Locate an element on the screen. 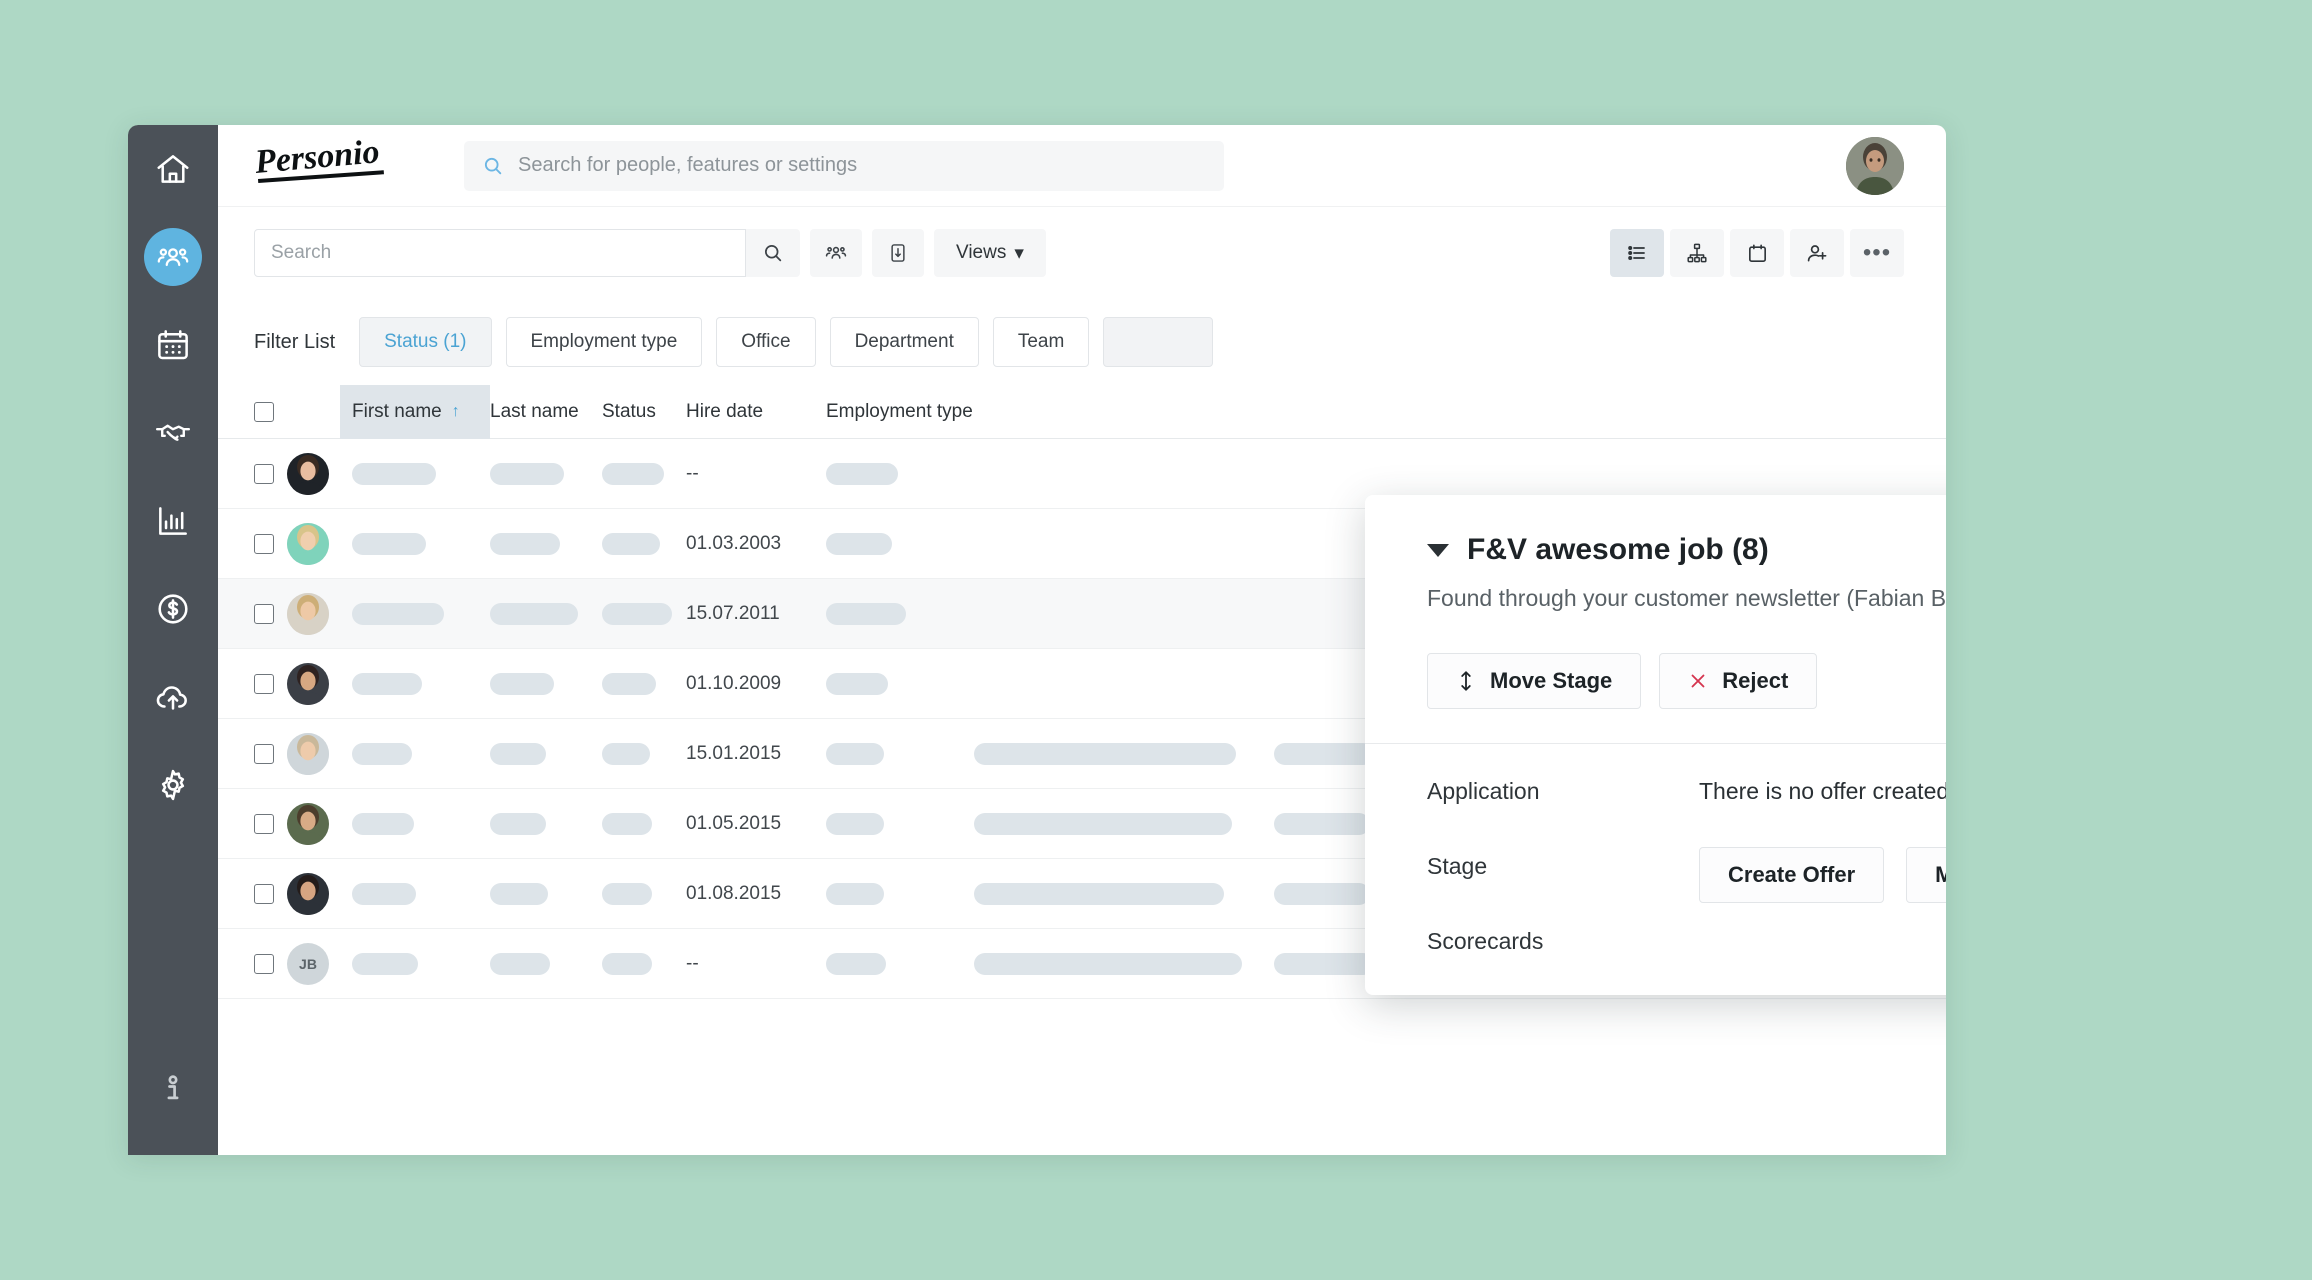 This screenshot has height=1280, width=2312. search-placeholder: Search is located at coordinates (301, 252).